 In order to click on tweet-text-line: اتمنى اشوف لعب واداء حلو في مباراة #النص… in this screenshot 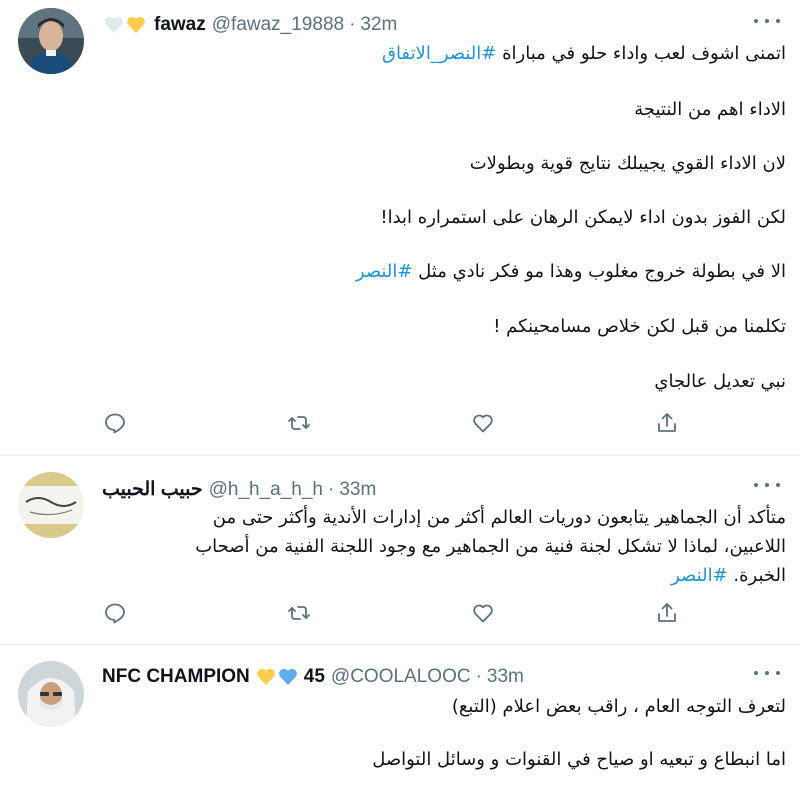, I will do `click(443, 53)`.